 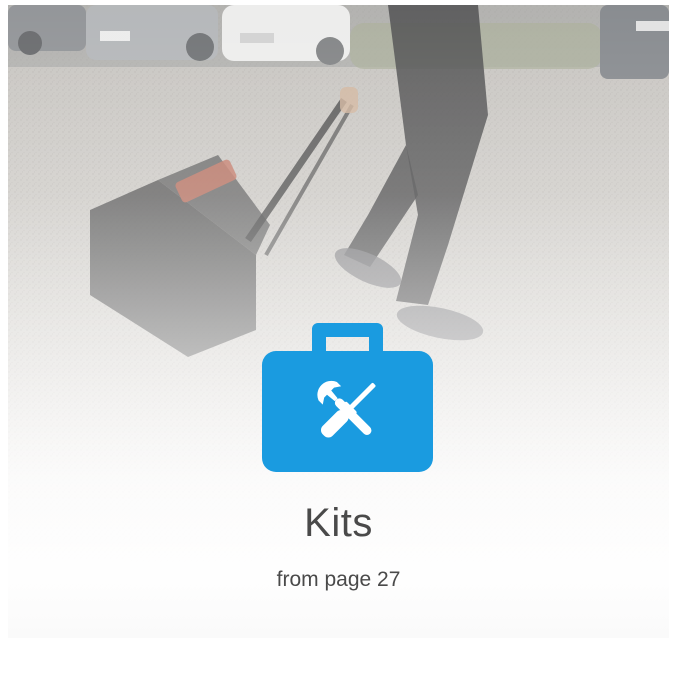 I want to click on toolbox-wrench-screwdriver-icon, so click(x=347, y=395).